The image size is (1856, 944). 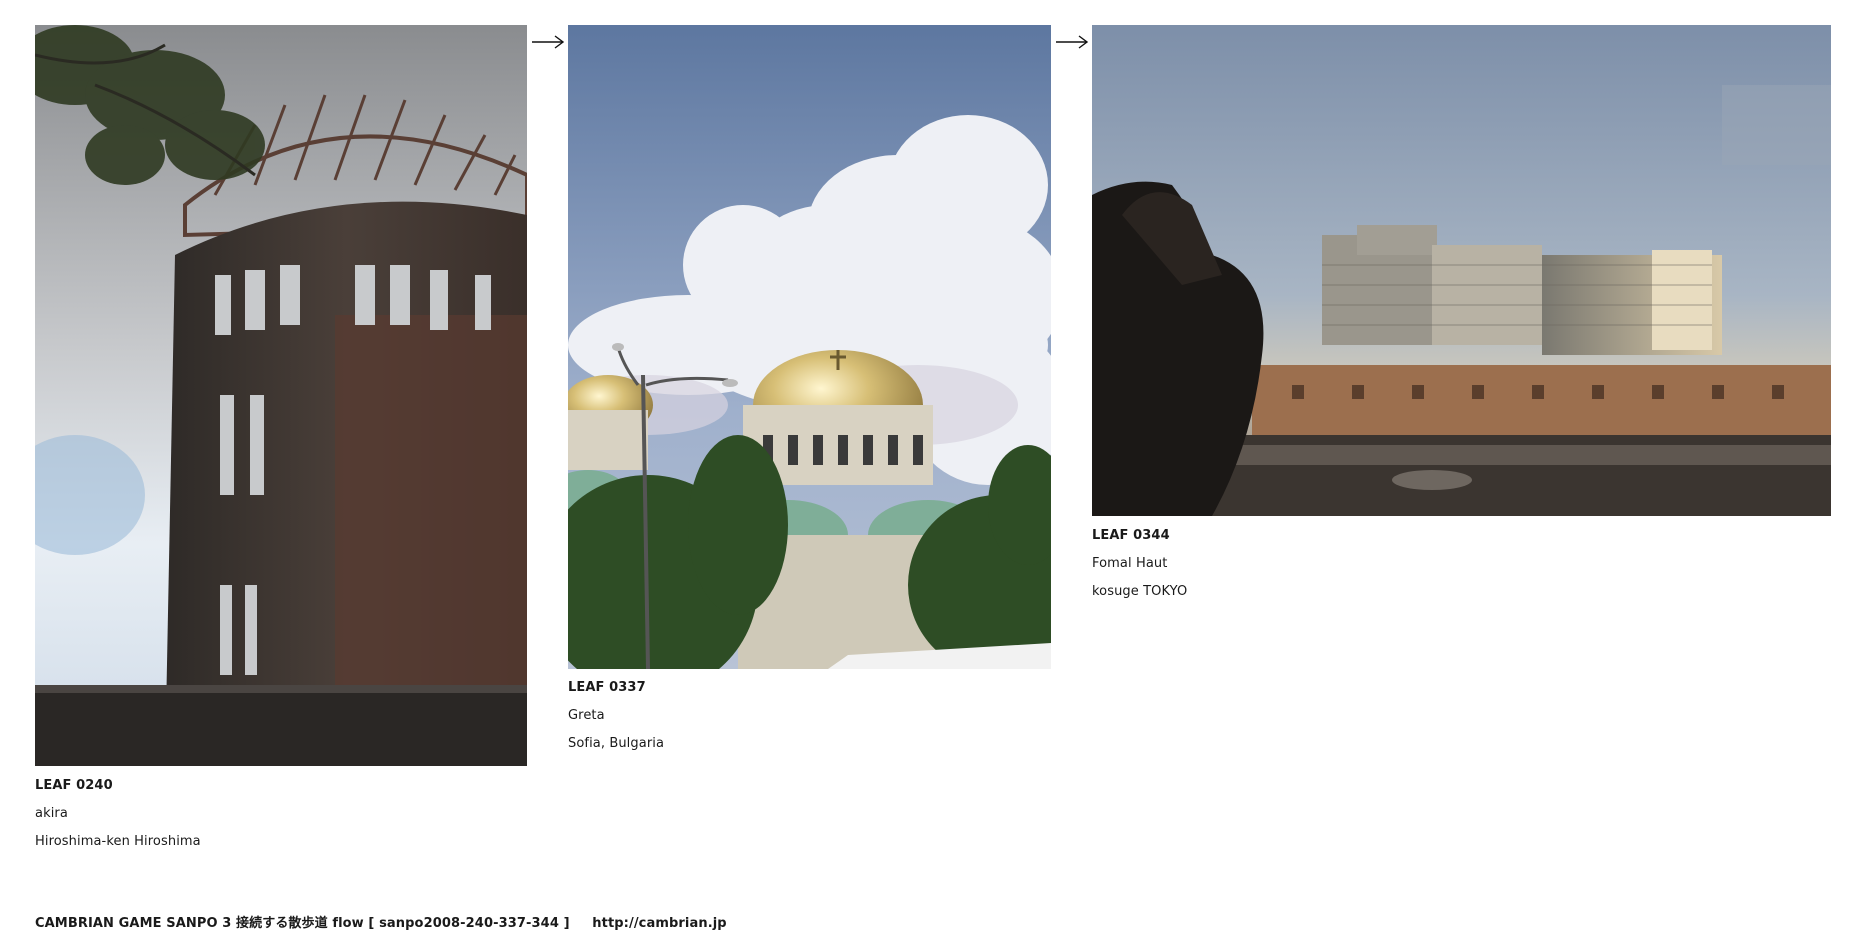 I want to click on leaf-location: Sofia, Bulgaria, so click(x=616, y=743).